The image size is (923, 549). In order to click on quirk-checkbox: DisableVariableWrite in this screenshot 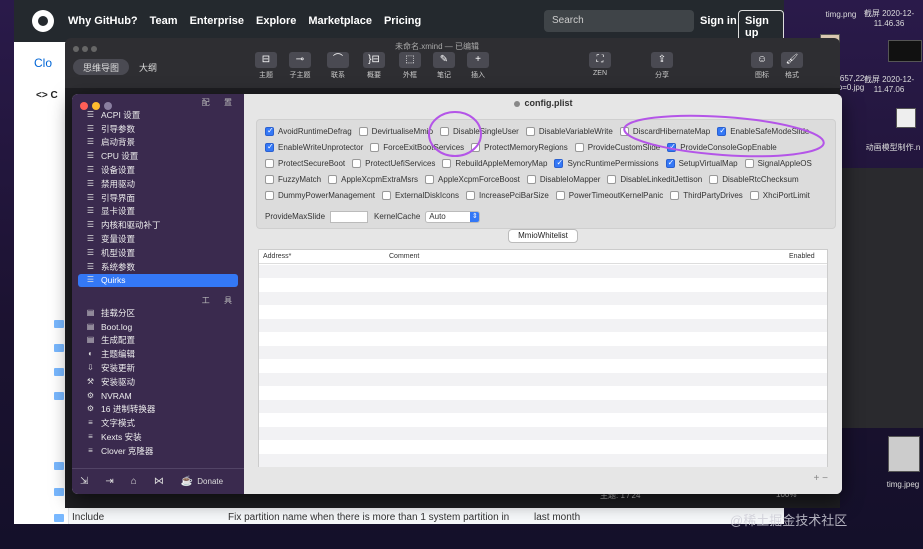, I will do `click(569, 131)`.